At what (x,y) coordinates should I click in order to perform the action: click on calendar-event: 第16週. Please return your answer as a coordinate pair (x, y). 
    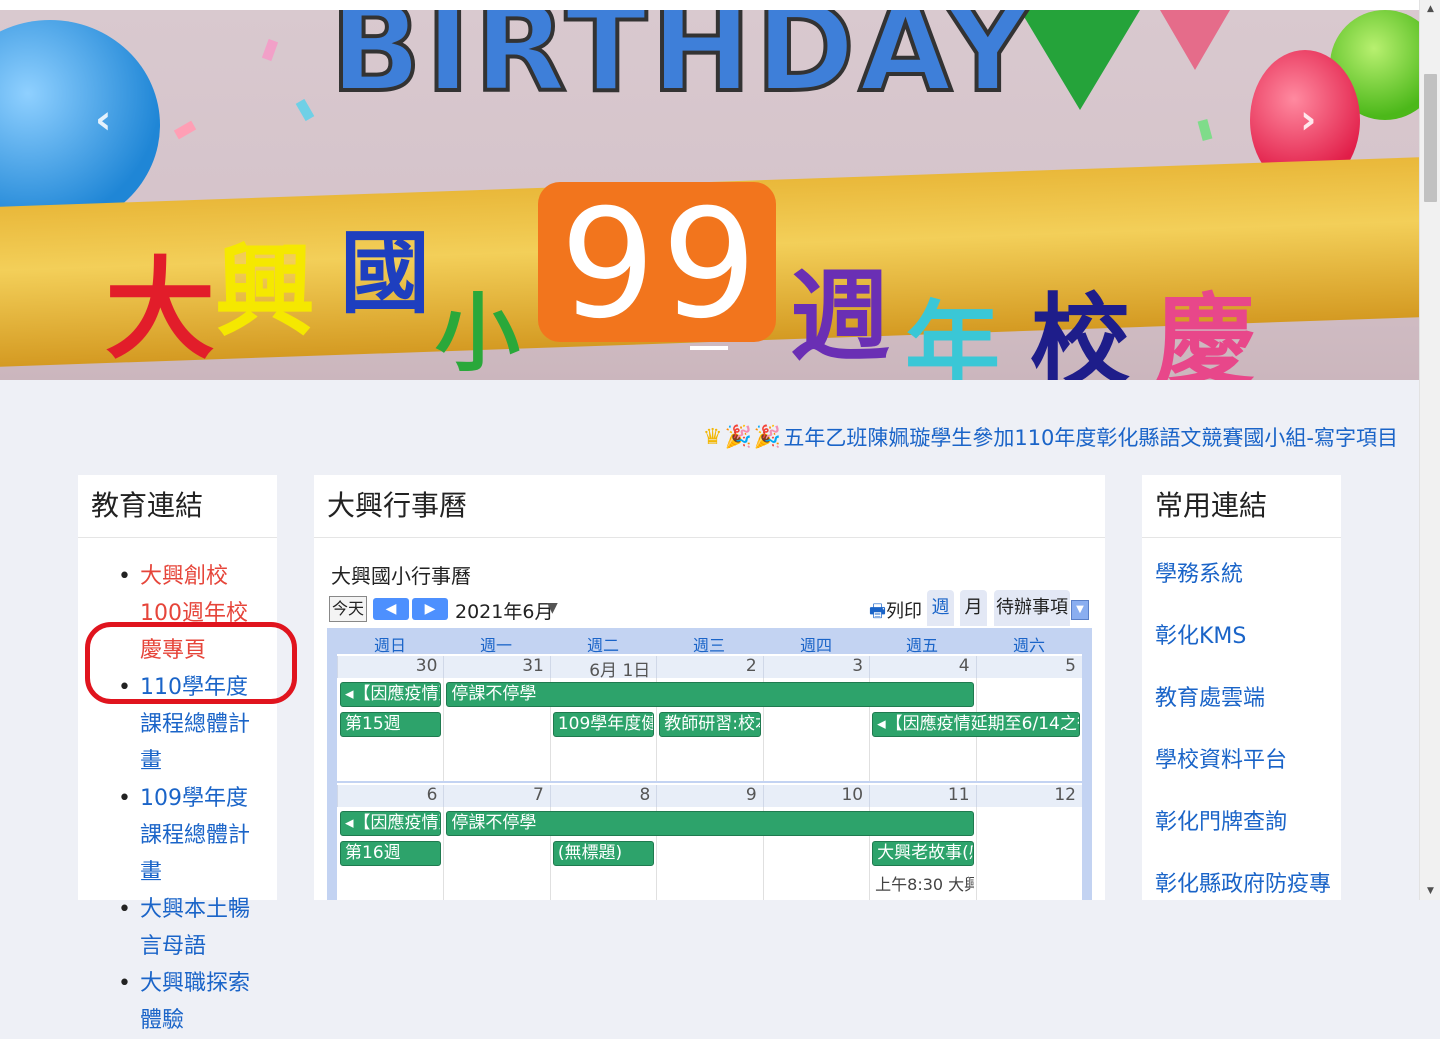
    Looking at the image, I should click on (391, 853).